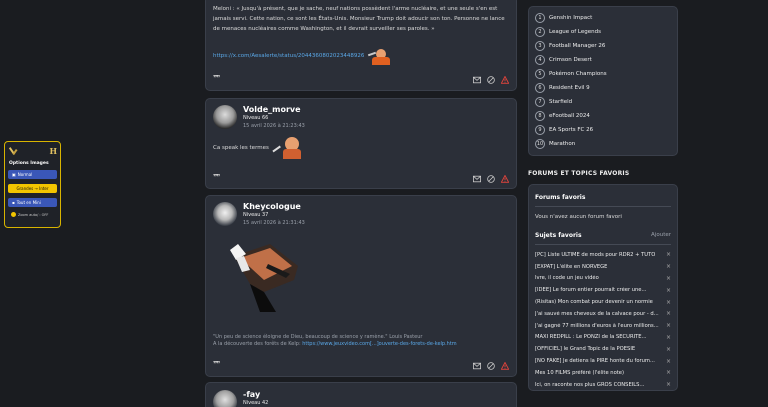 Image resolution: width=768 pixels, height=407 pixels. I want to click on large-size-button: Grandes → Inter, so click(32, 188).